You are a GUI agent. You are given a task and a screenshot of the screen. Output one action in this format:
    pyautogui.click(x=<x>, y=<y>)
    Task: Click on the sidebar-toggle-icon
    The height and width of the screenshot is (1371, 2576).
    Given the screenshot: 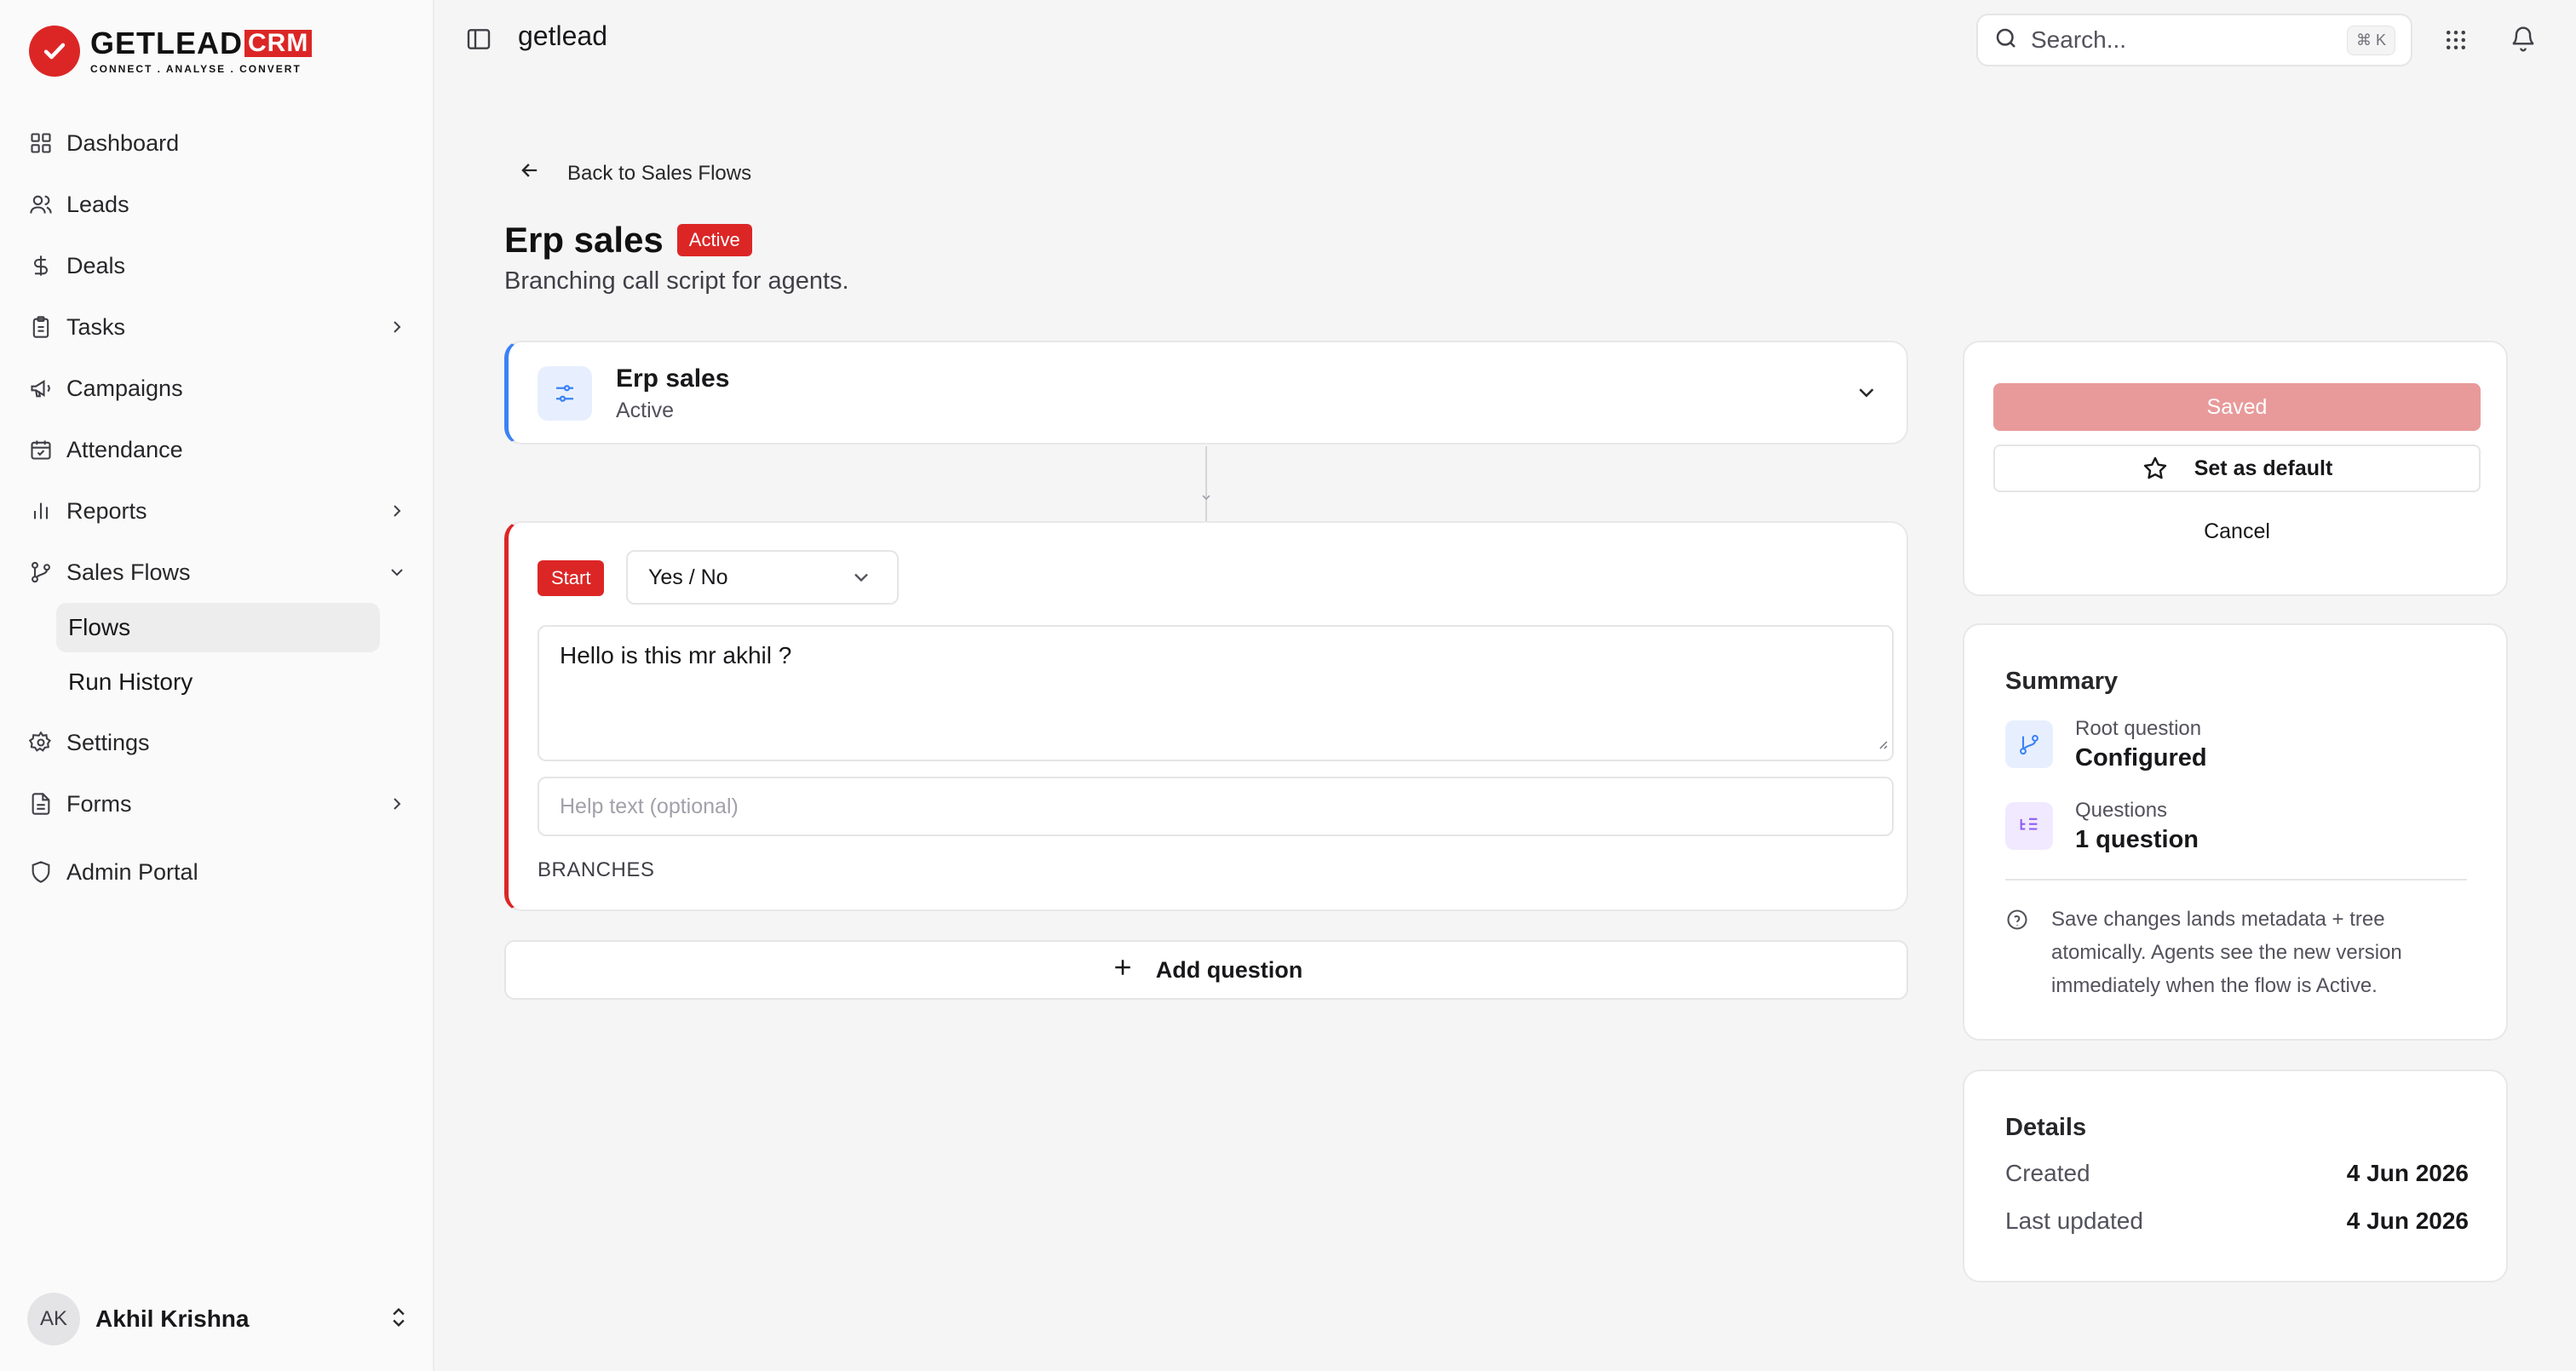 What is the action you would take?
    pyautogui.click(x=479, y=41)
    